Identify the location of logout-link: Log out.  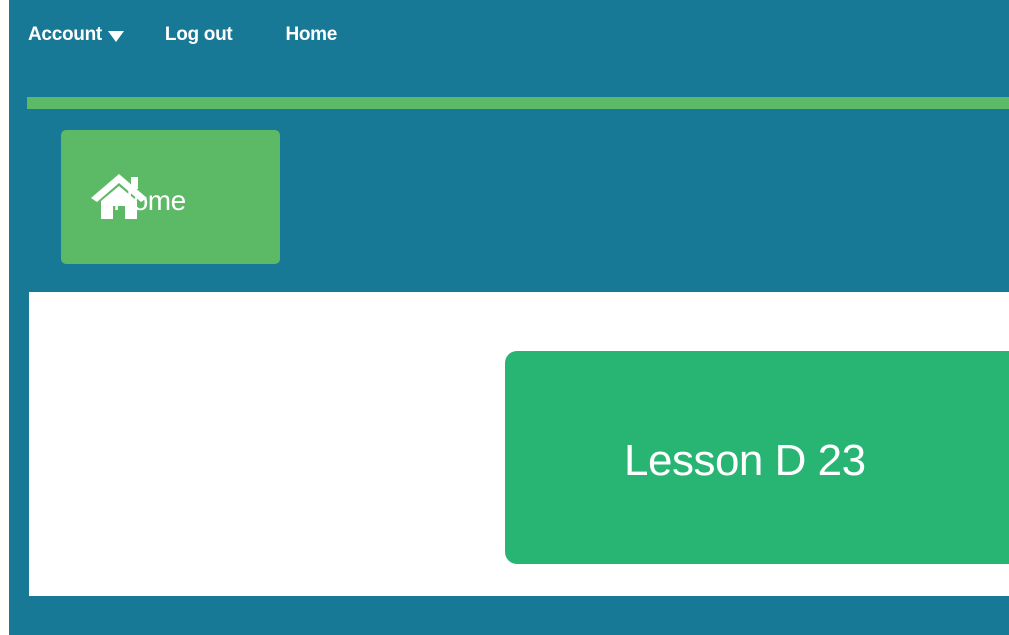
(199, 35).